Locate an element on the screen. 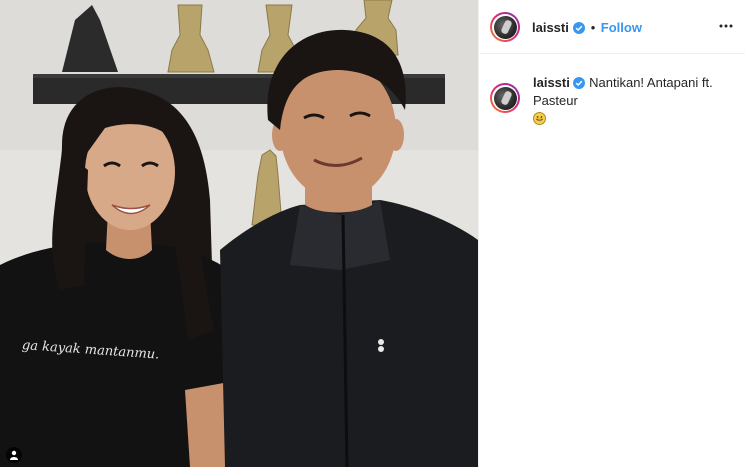  user-tag-icon is located at coordinates (14, 455).